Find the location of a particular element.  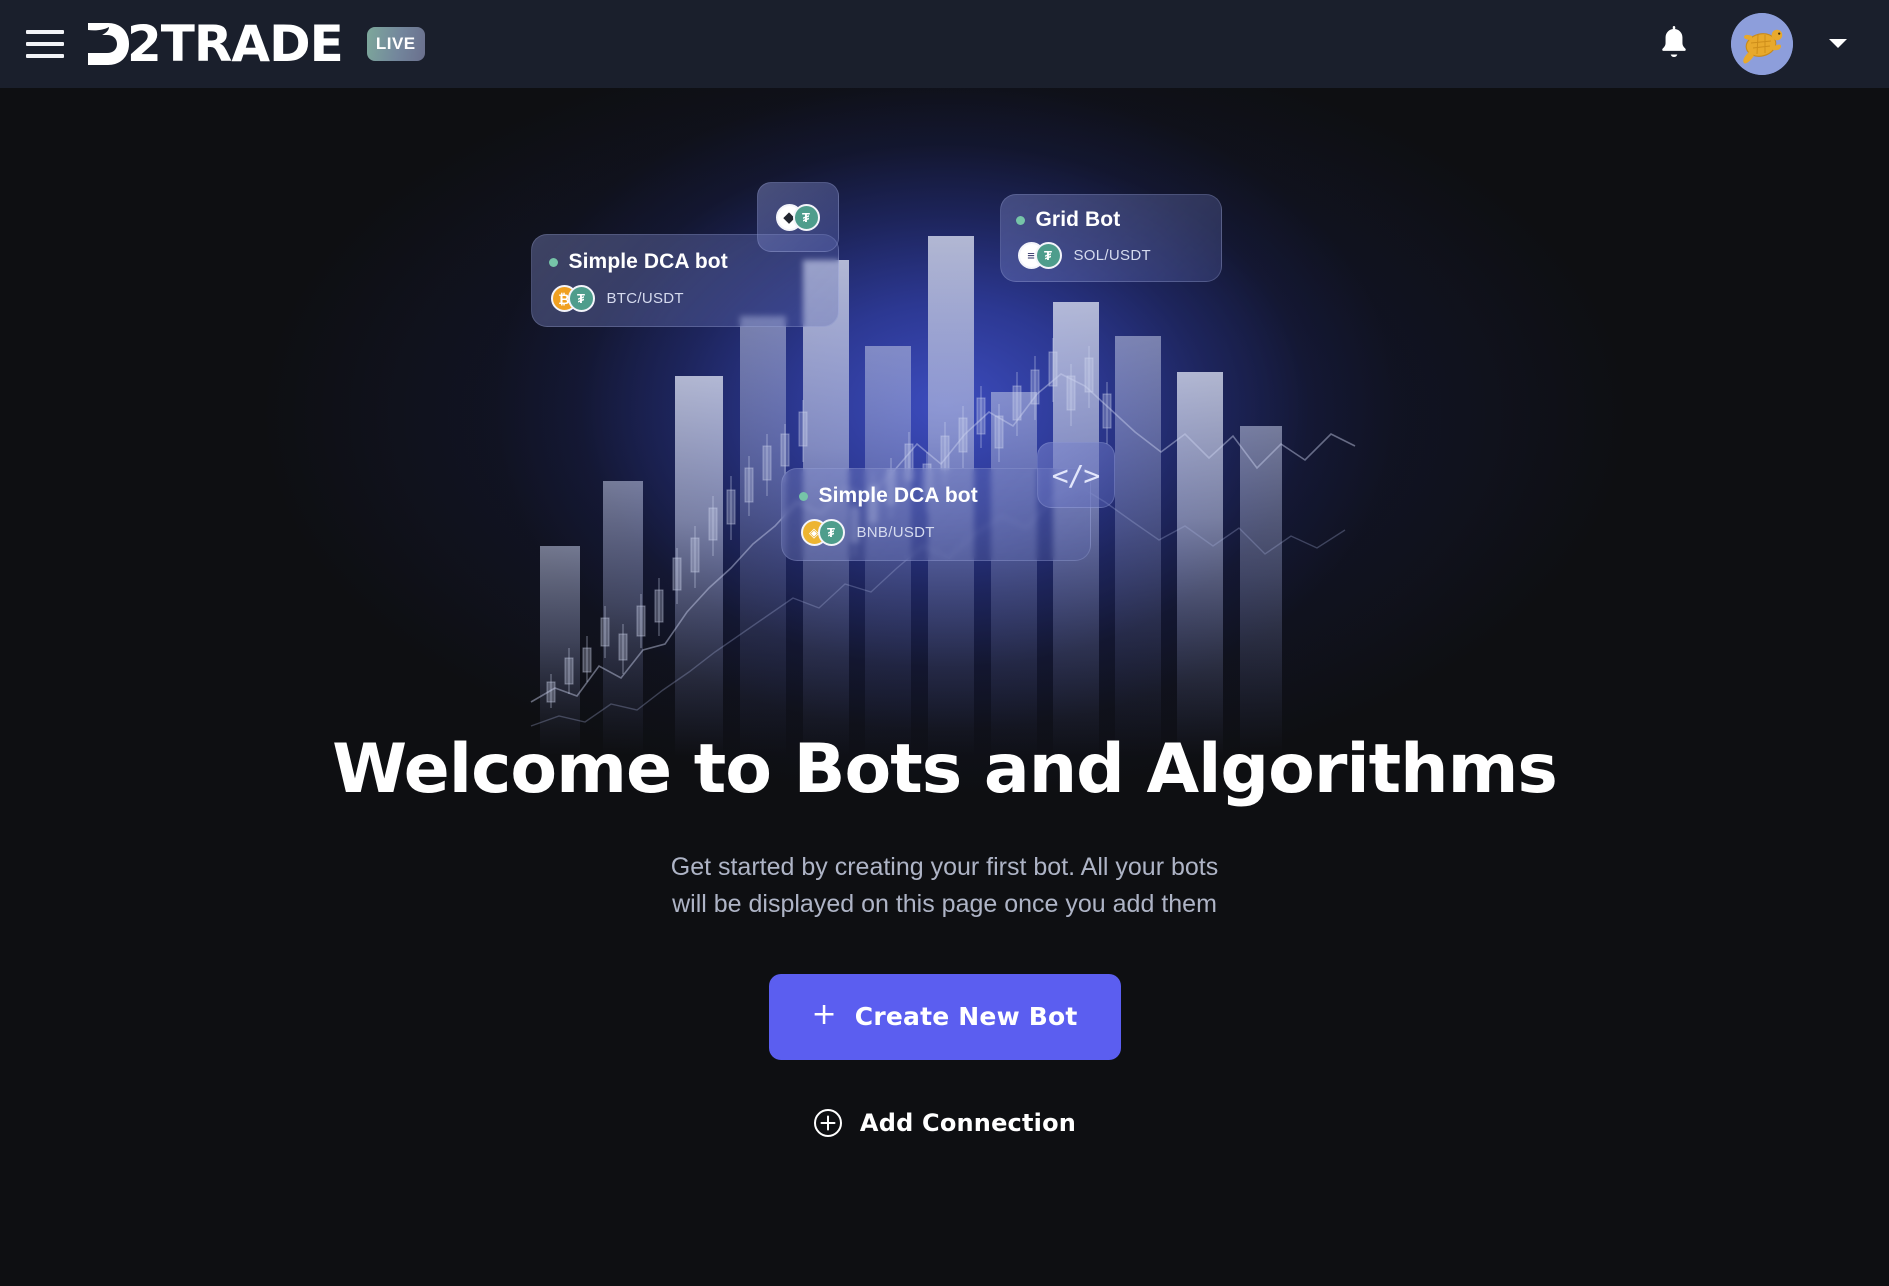

logo-wrap: 2TRADE is located at coordinates (215, 44).